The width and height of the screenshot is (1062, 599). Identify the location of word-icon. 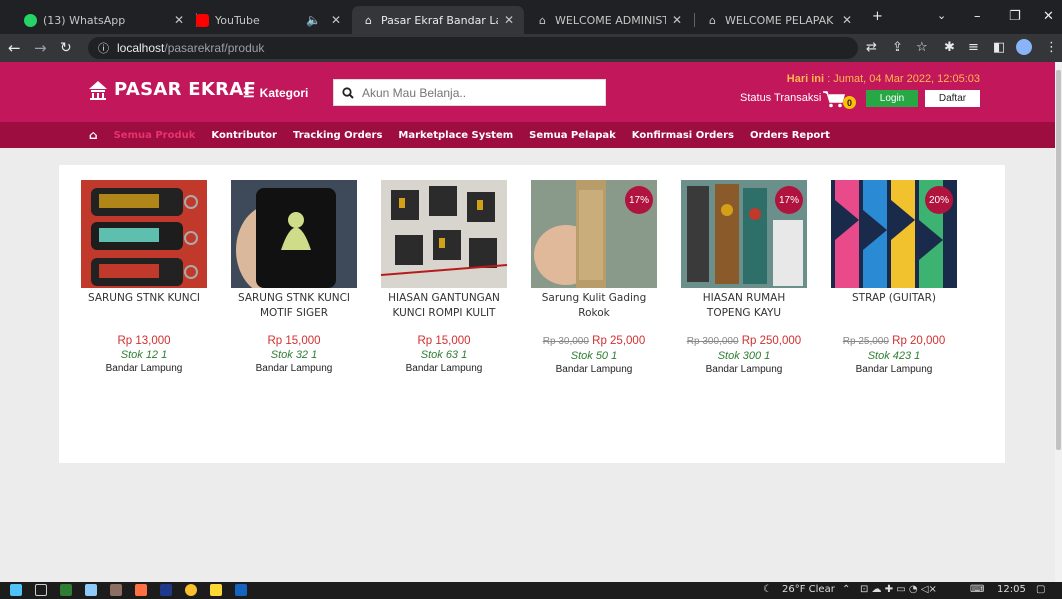
(241, 590).